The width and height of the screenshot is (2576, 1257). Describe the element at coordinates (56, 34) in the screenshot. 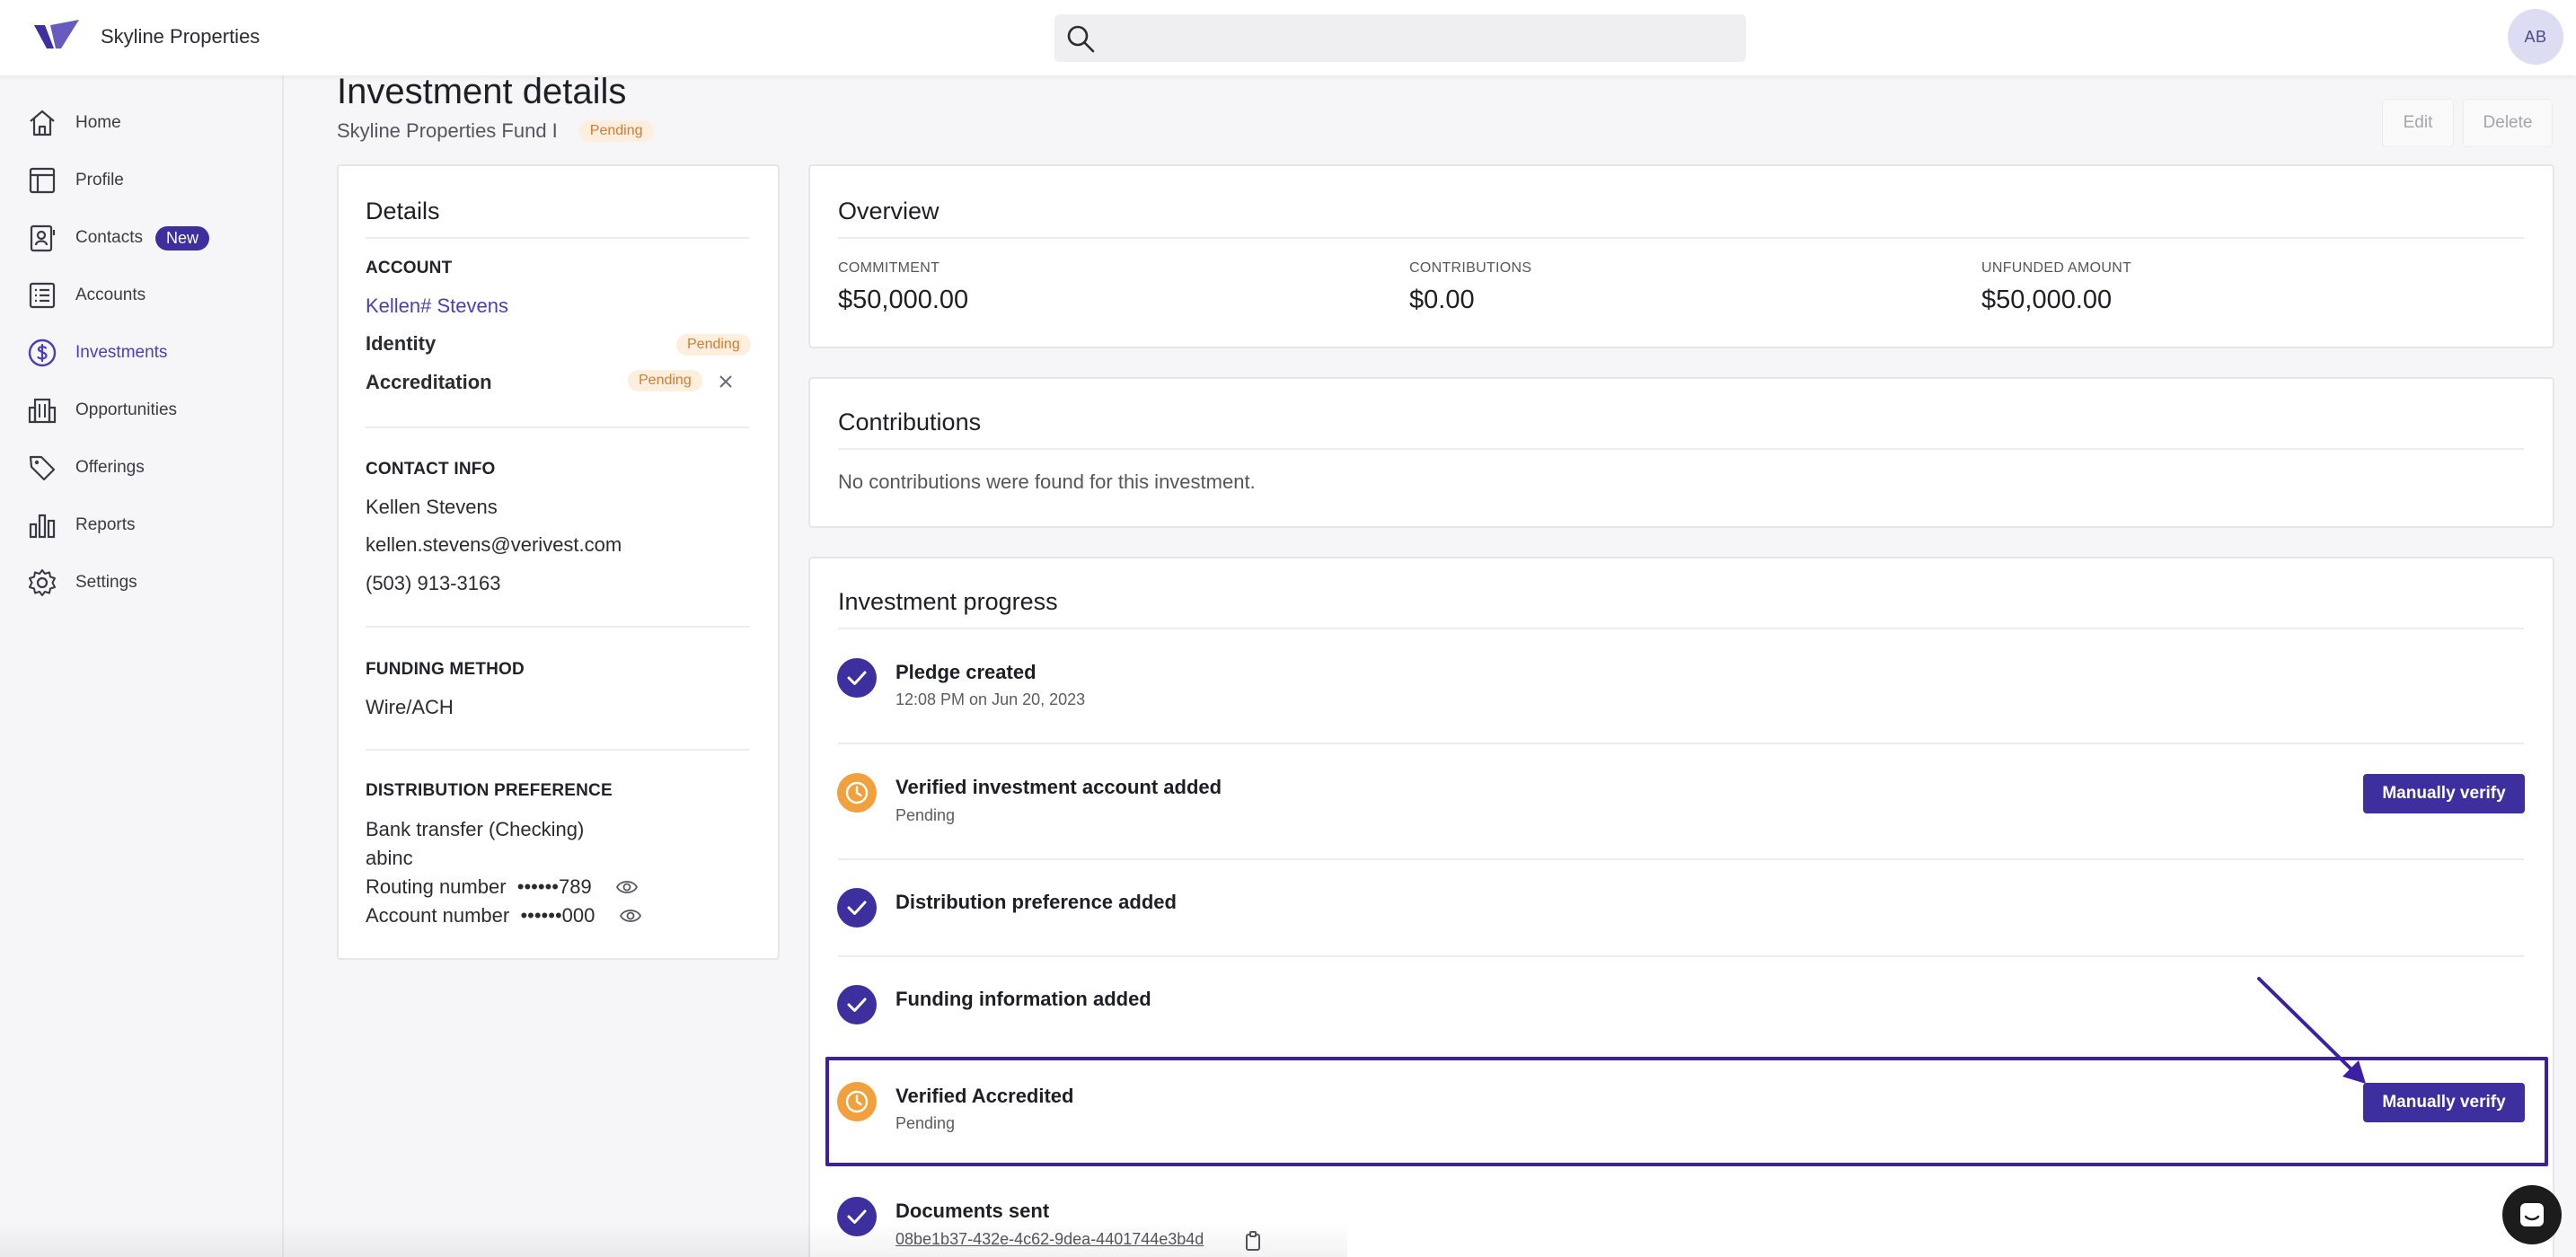

I see `brand-logo-icon` at that location.